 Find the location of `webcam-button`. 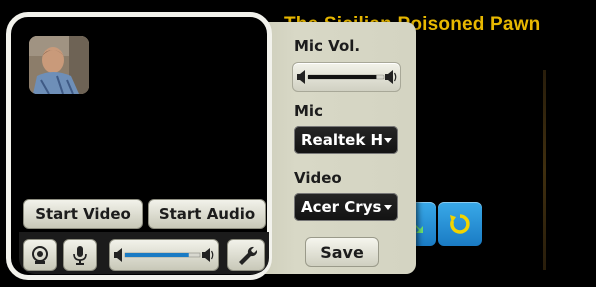

webcam-button is located at coordinates (40, 255).